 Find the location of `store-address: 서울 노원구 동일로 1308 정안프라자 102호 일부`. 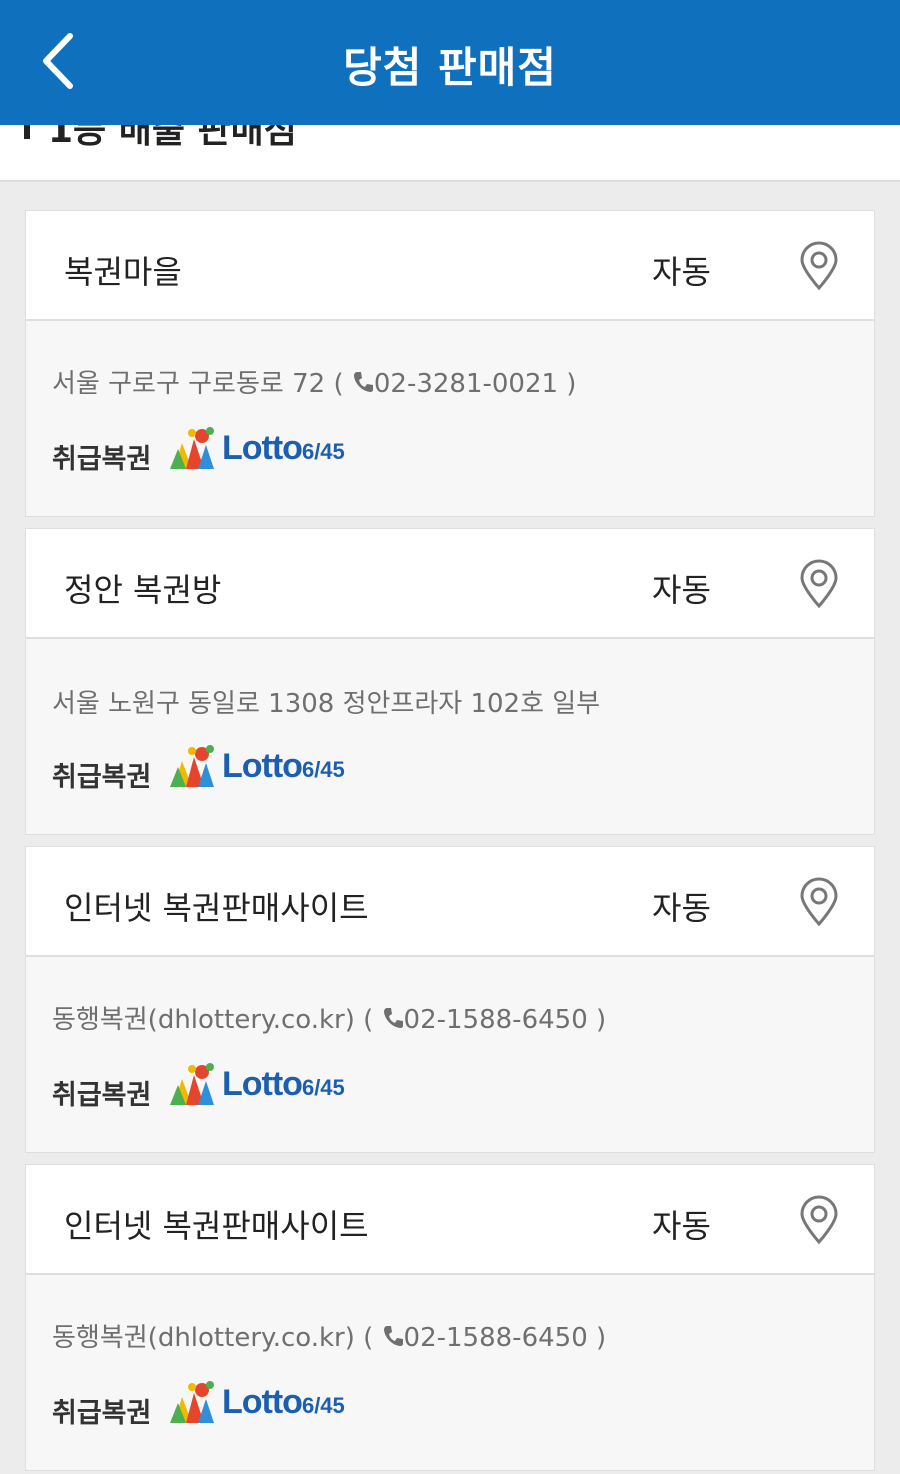

store-address: 서울 노원구 동일로 1308 정안프라자 102호 일부 is located at coordinates (326, 704).